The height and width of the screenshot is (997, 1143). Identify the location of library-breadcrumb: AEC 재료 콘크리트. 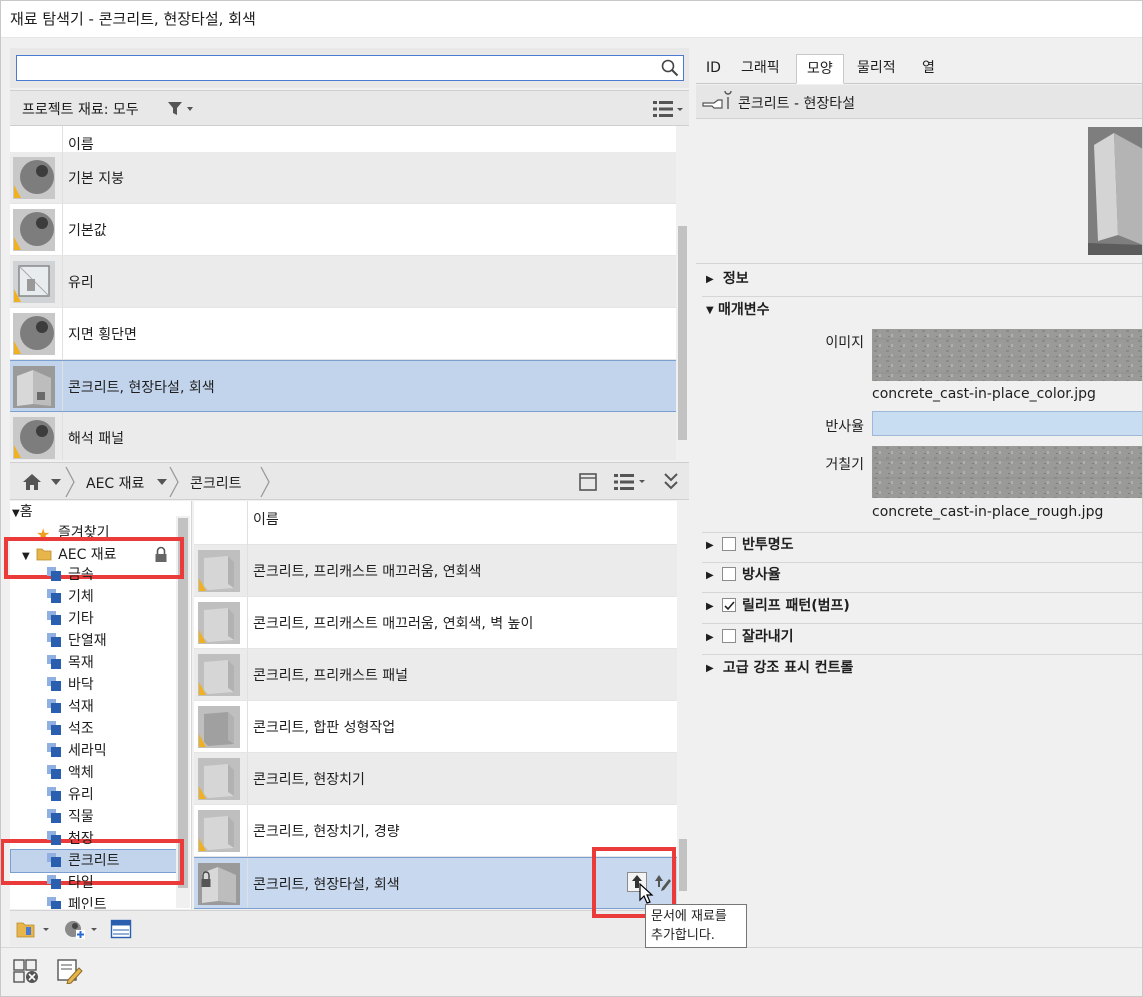
(349, 481).